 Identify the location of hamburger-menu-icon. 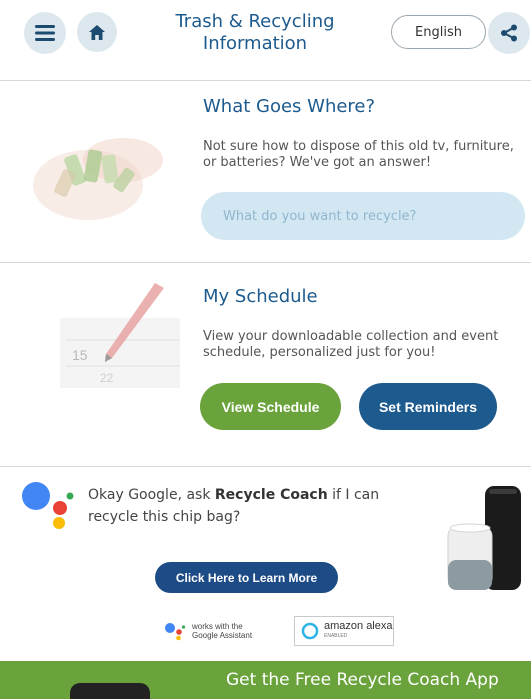
(45, 33).